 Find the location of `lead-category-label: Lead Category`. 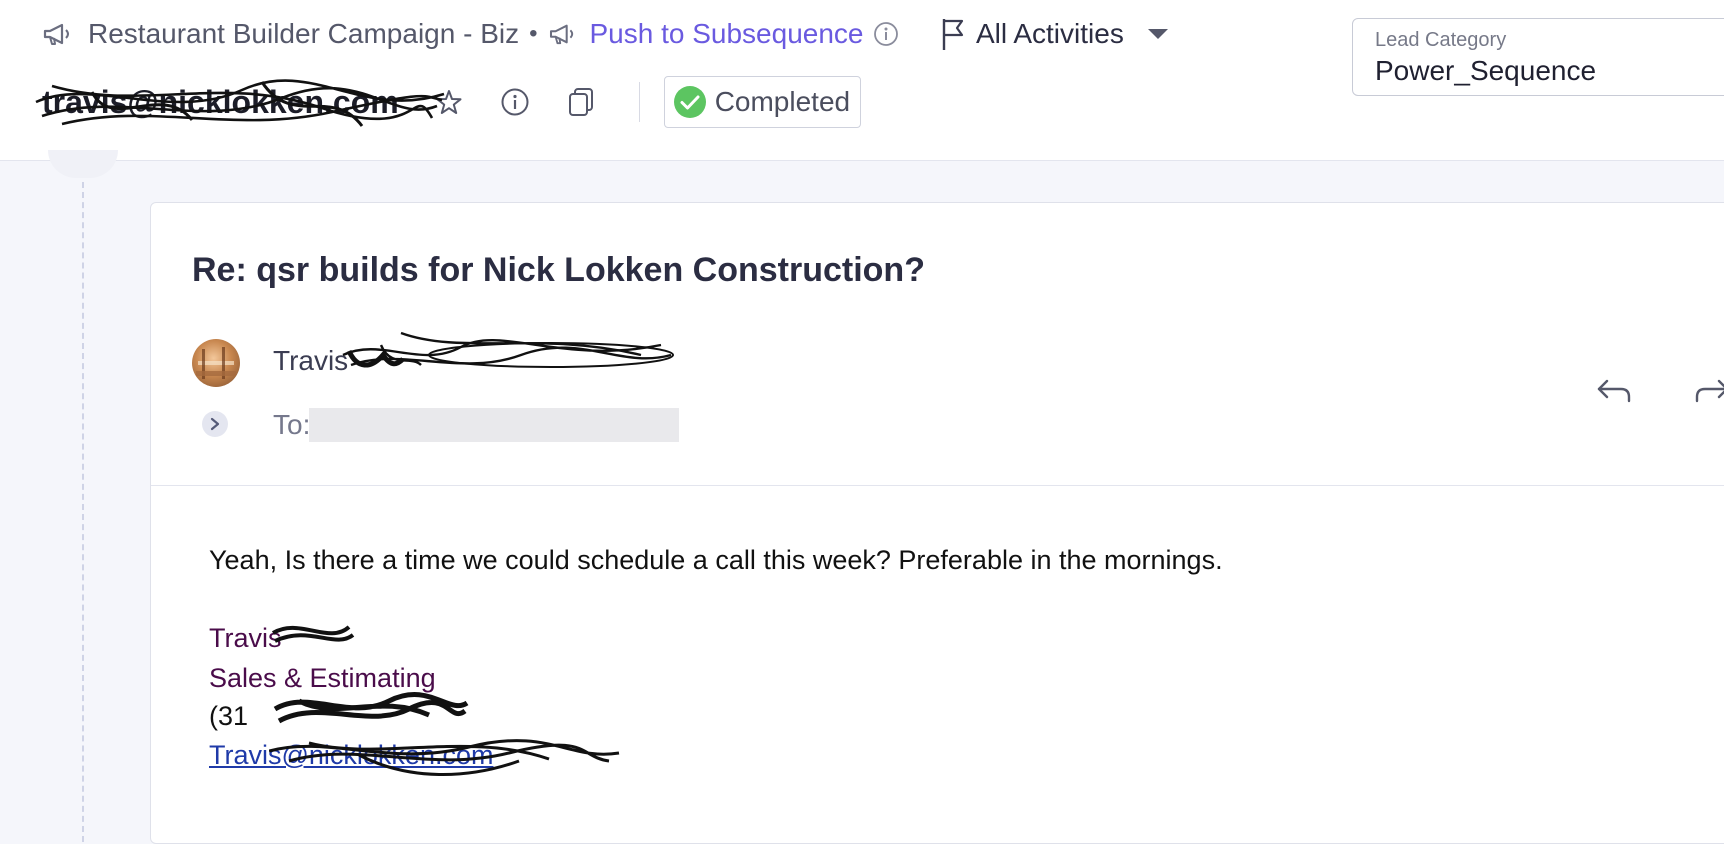

lead-category-label: Lead Category is located at coordinates (1441, 40).